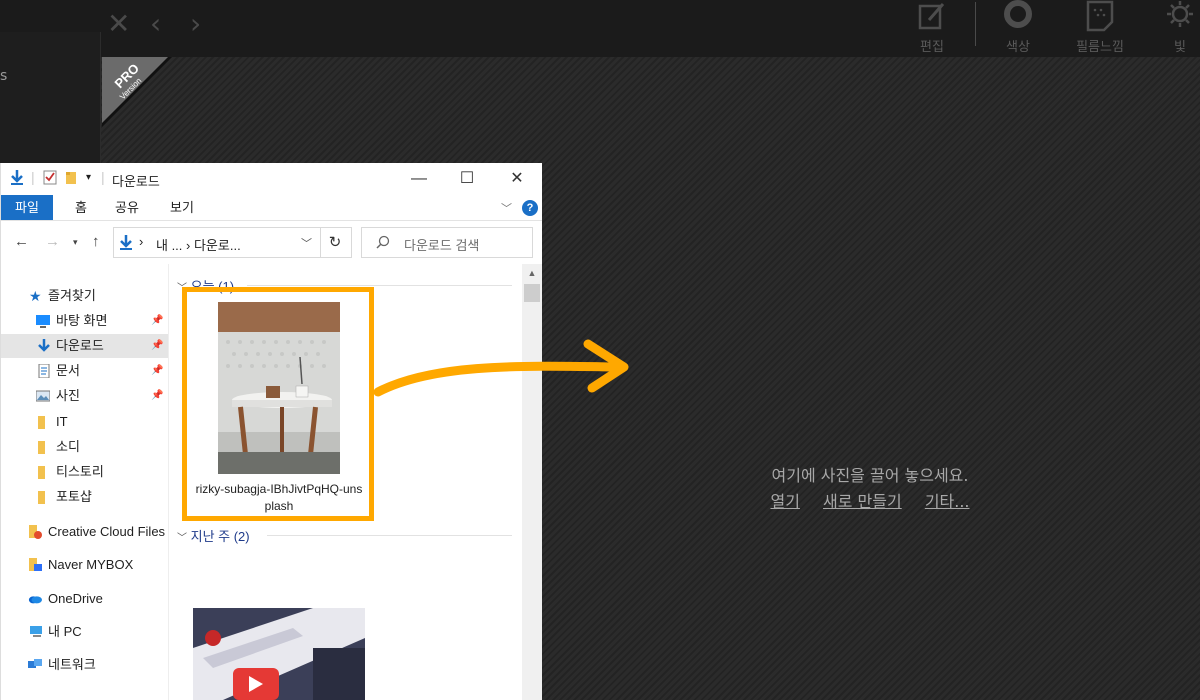 The height and width of the screenshot is (700, 1200). Describe the element at coordinates (72, 295) in the screenshot. I see `nav-label: 즐겨찾기` at that location.